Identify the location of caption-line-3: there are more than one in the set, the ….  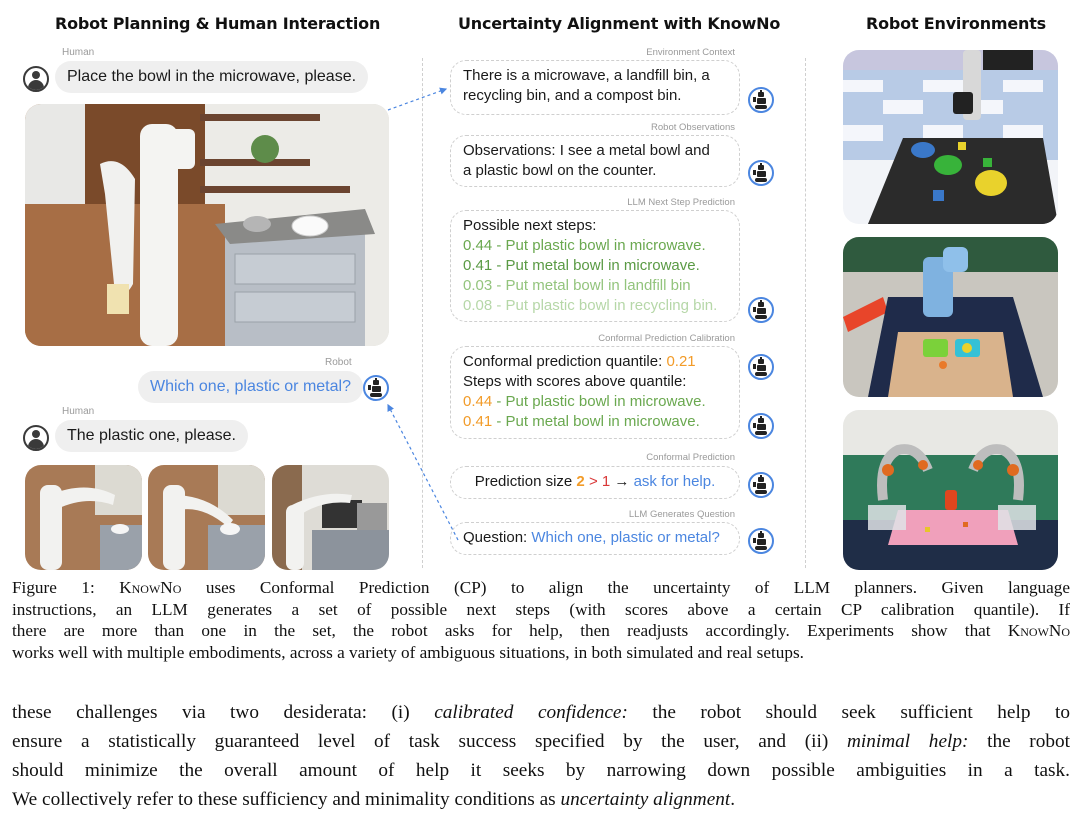
(541, 630).